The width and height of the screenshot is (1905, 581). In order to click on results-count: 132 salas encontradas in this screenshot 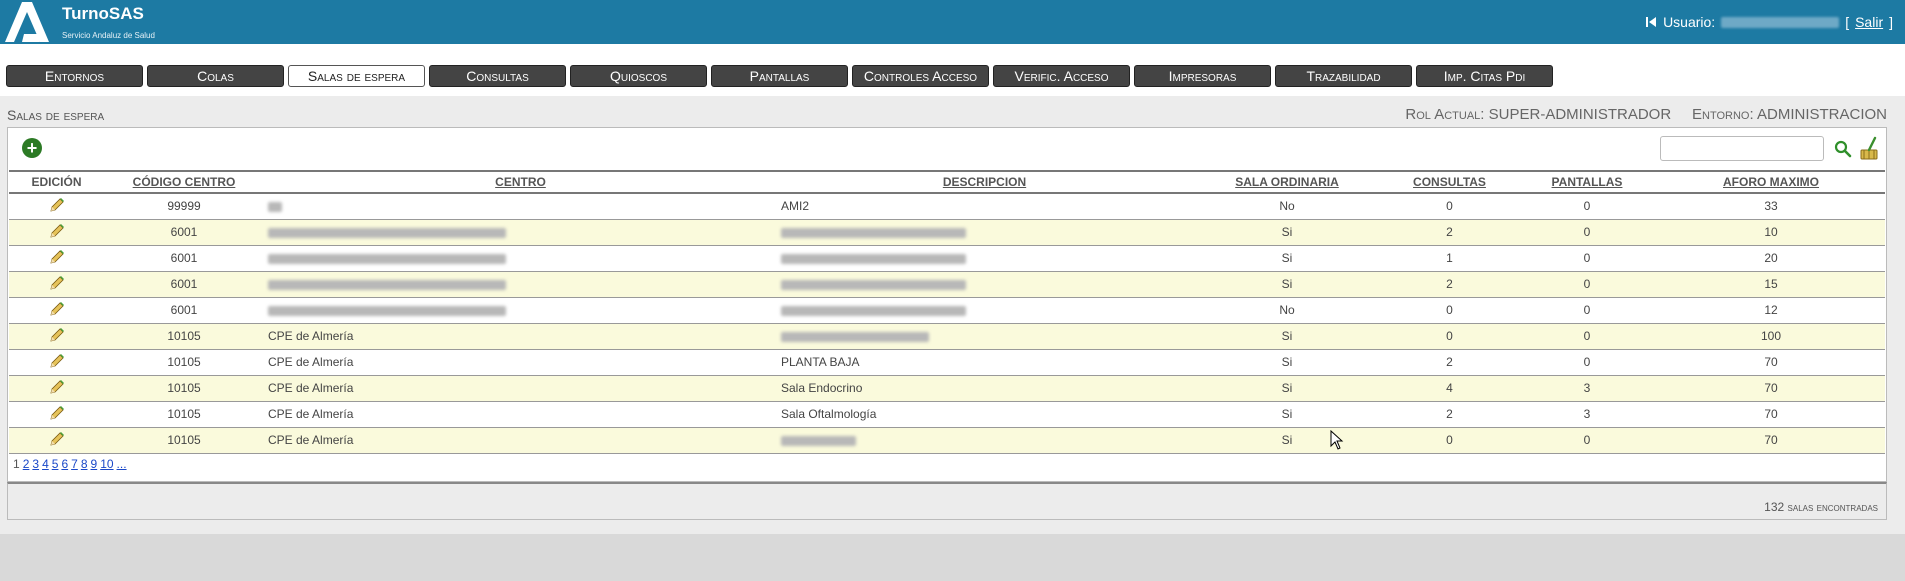, I will do `click(1821, 507)`.